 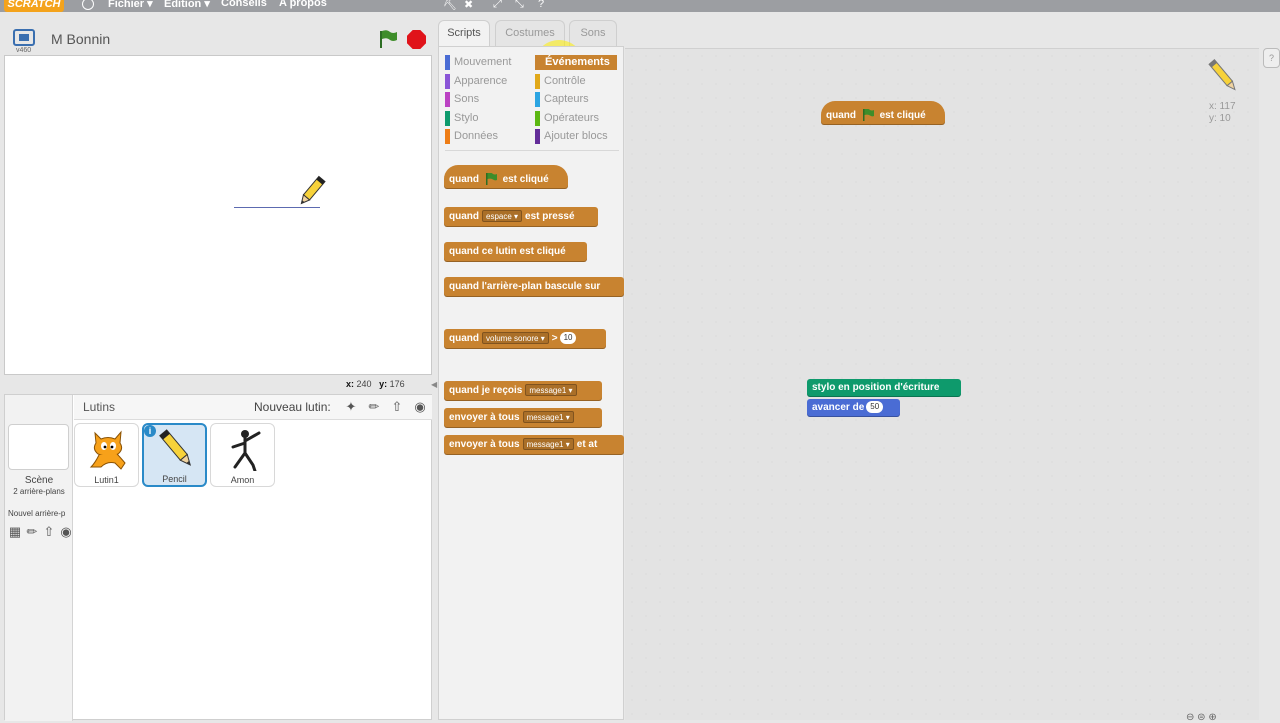 I want to click on language-globe-icon, so click(x=88, y=5).